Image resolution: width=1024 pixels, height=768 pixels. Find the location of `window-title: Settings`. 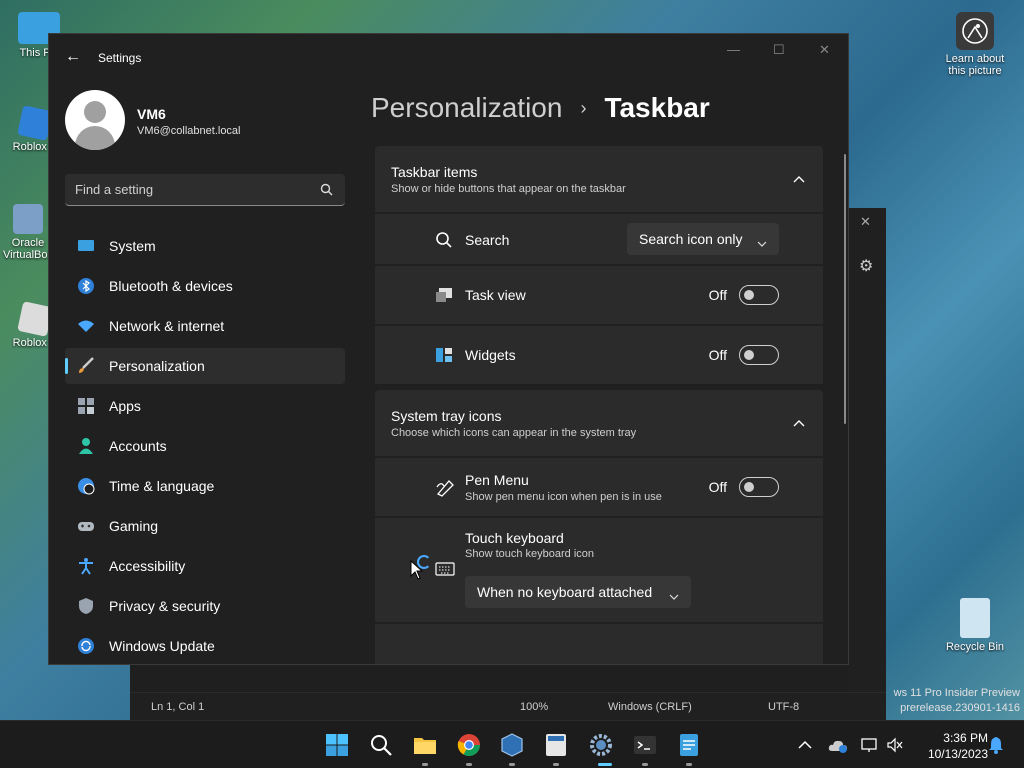

window-title: Settings is located at coordinates (120, 58).